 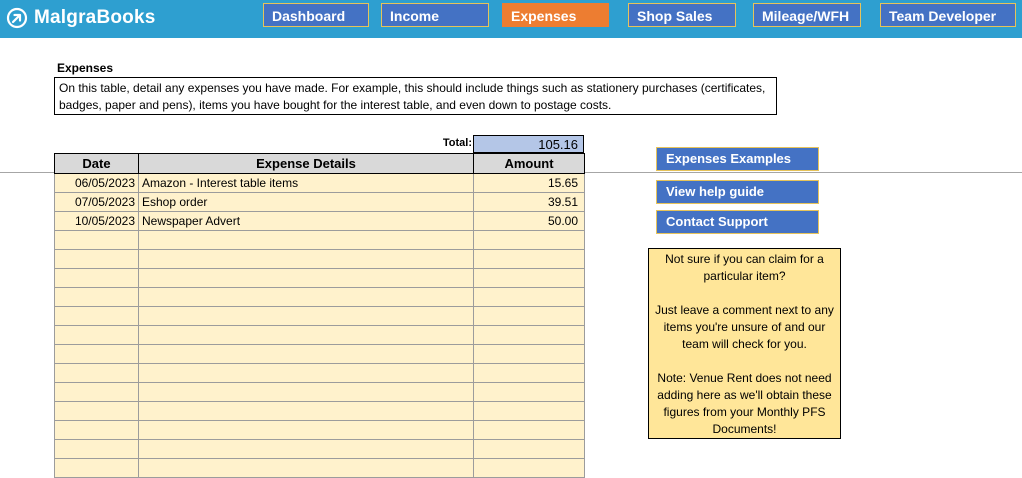 What do you see at coordinates (96, 183) in the screenshot?
I see `date-cell: 06/05/2023` at bounding box center [96, 183].